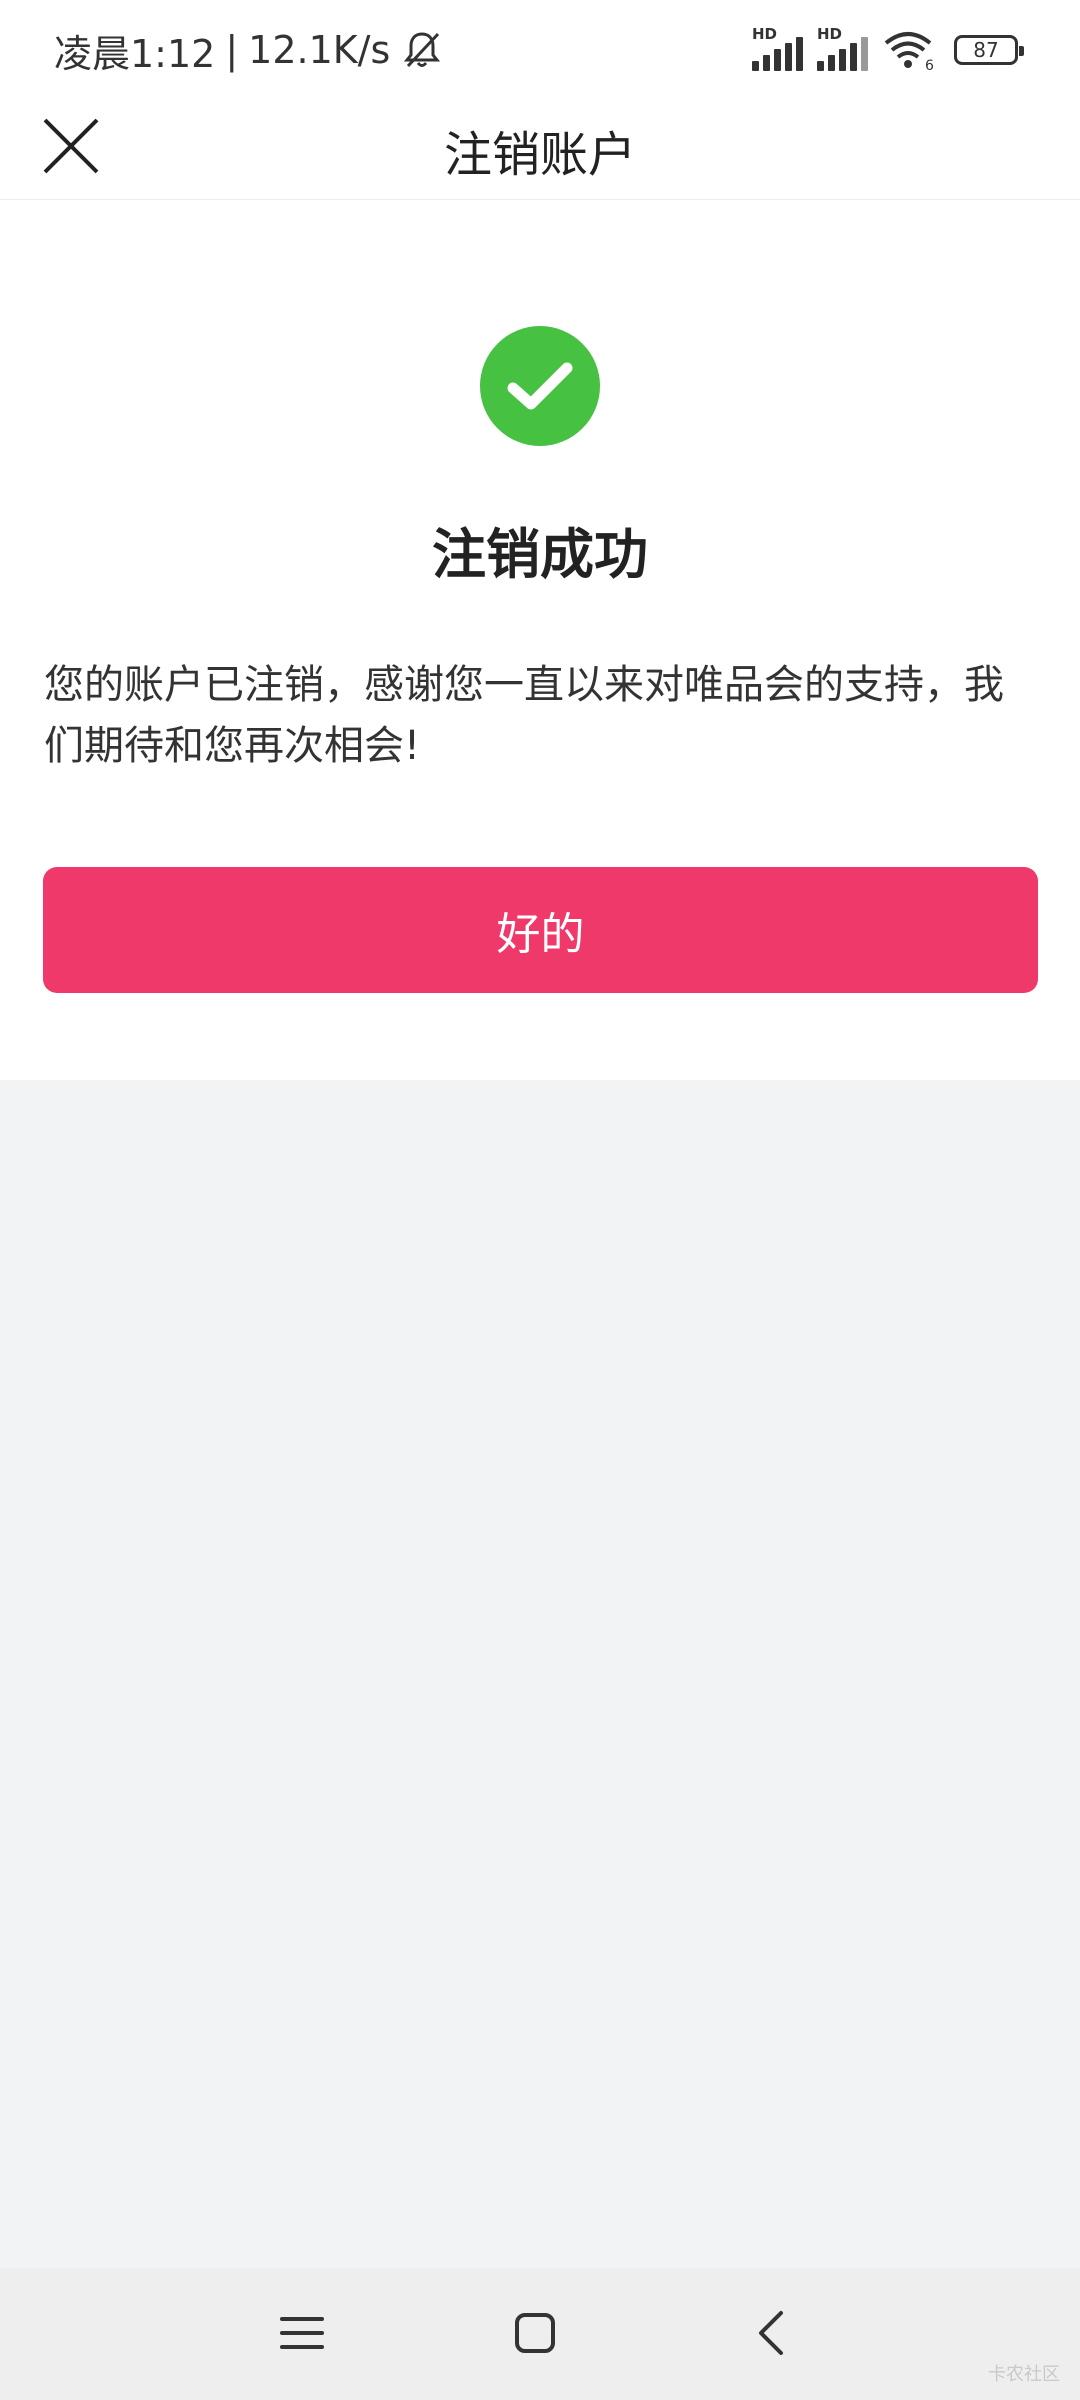  I want to click on battery-icon: 87, so click(989, 50).